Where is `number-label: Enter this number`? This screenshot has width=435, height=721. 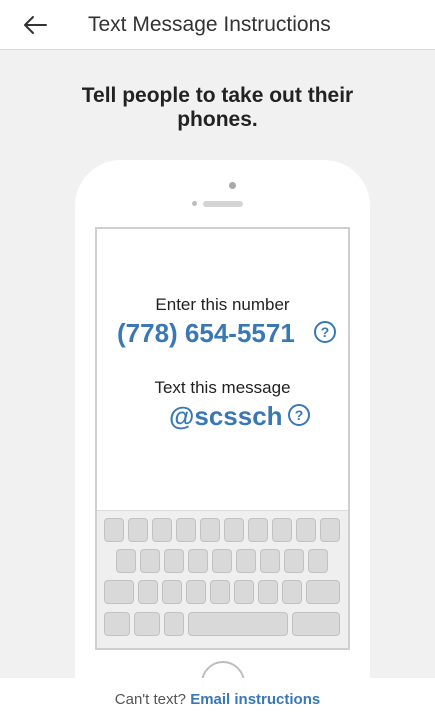
number-label: Enter this number is located at coordinates (222, 304).